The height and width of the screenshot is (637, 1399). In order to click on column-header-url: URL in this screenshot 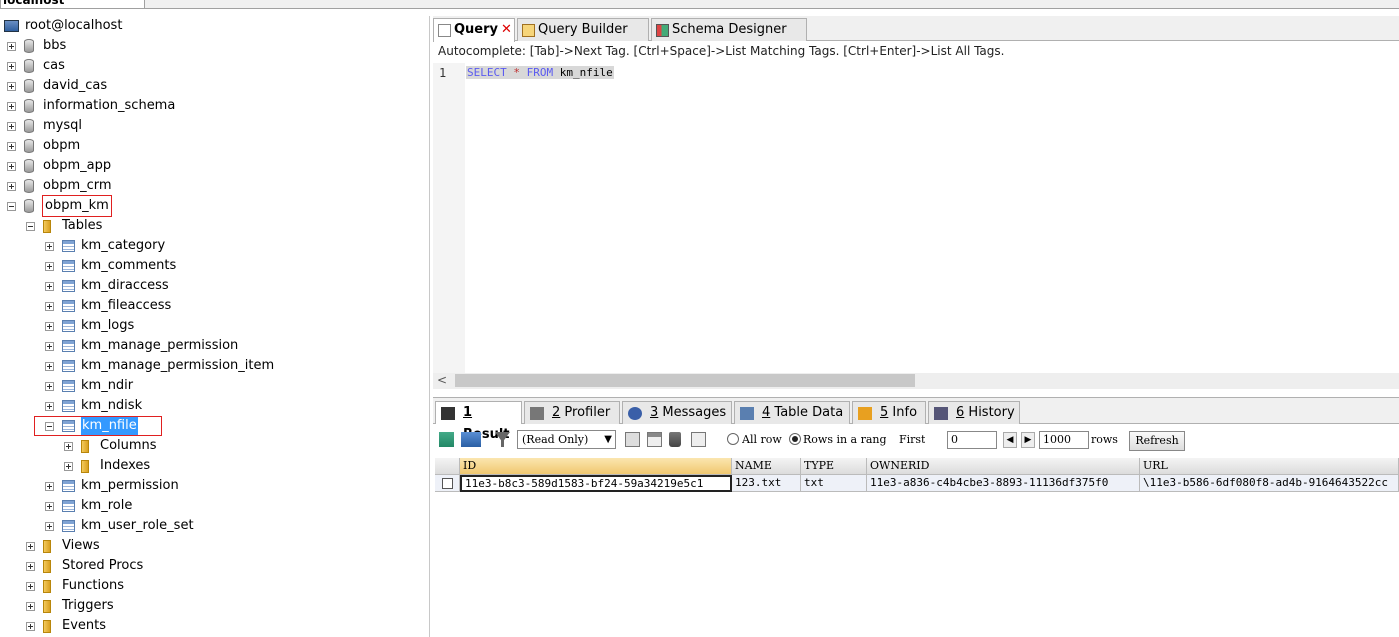, I will do `click(1269, 466)`.